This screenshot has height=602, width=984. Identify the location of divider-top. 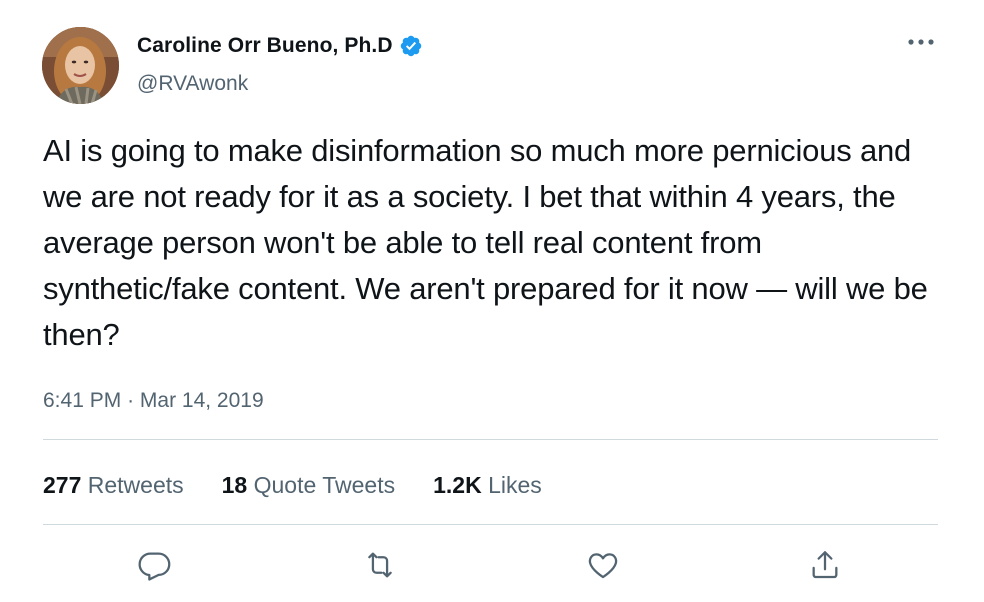
(490, 439).